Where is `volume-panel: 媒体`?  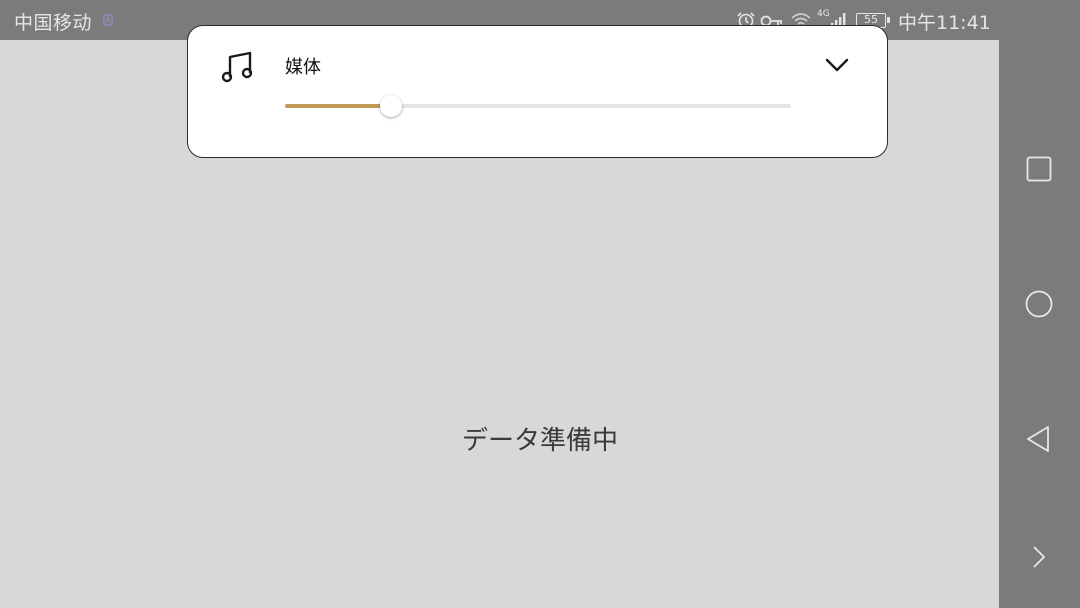
volume-panel: 媒体 is located at coordinates (537, 91).